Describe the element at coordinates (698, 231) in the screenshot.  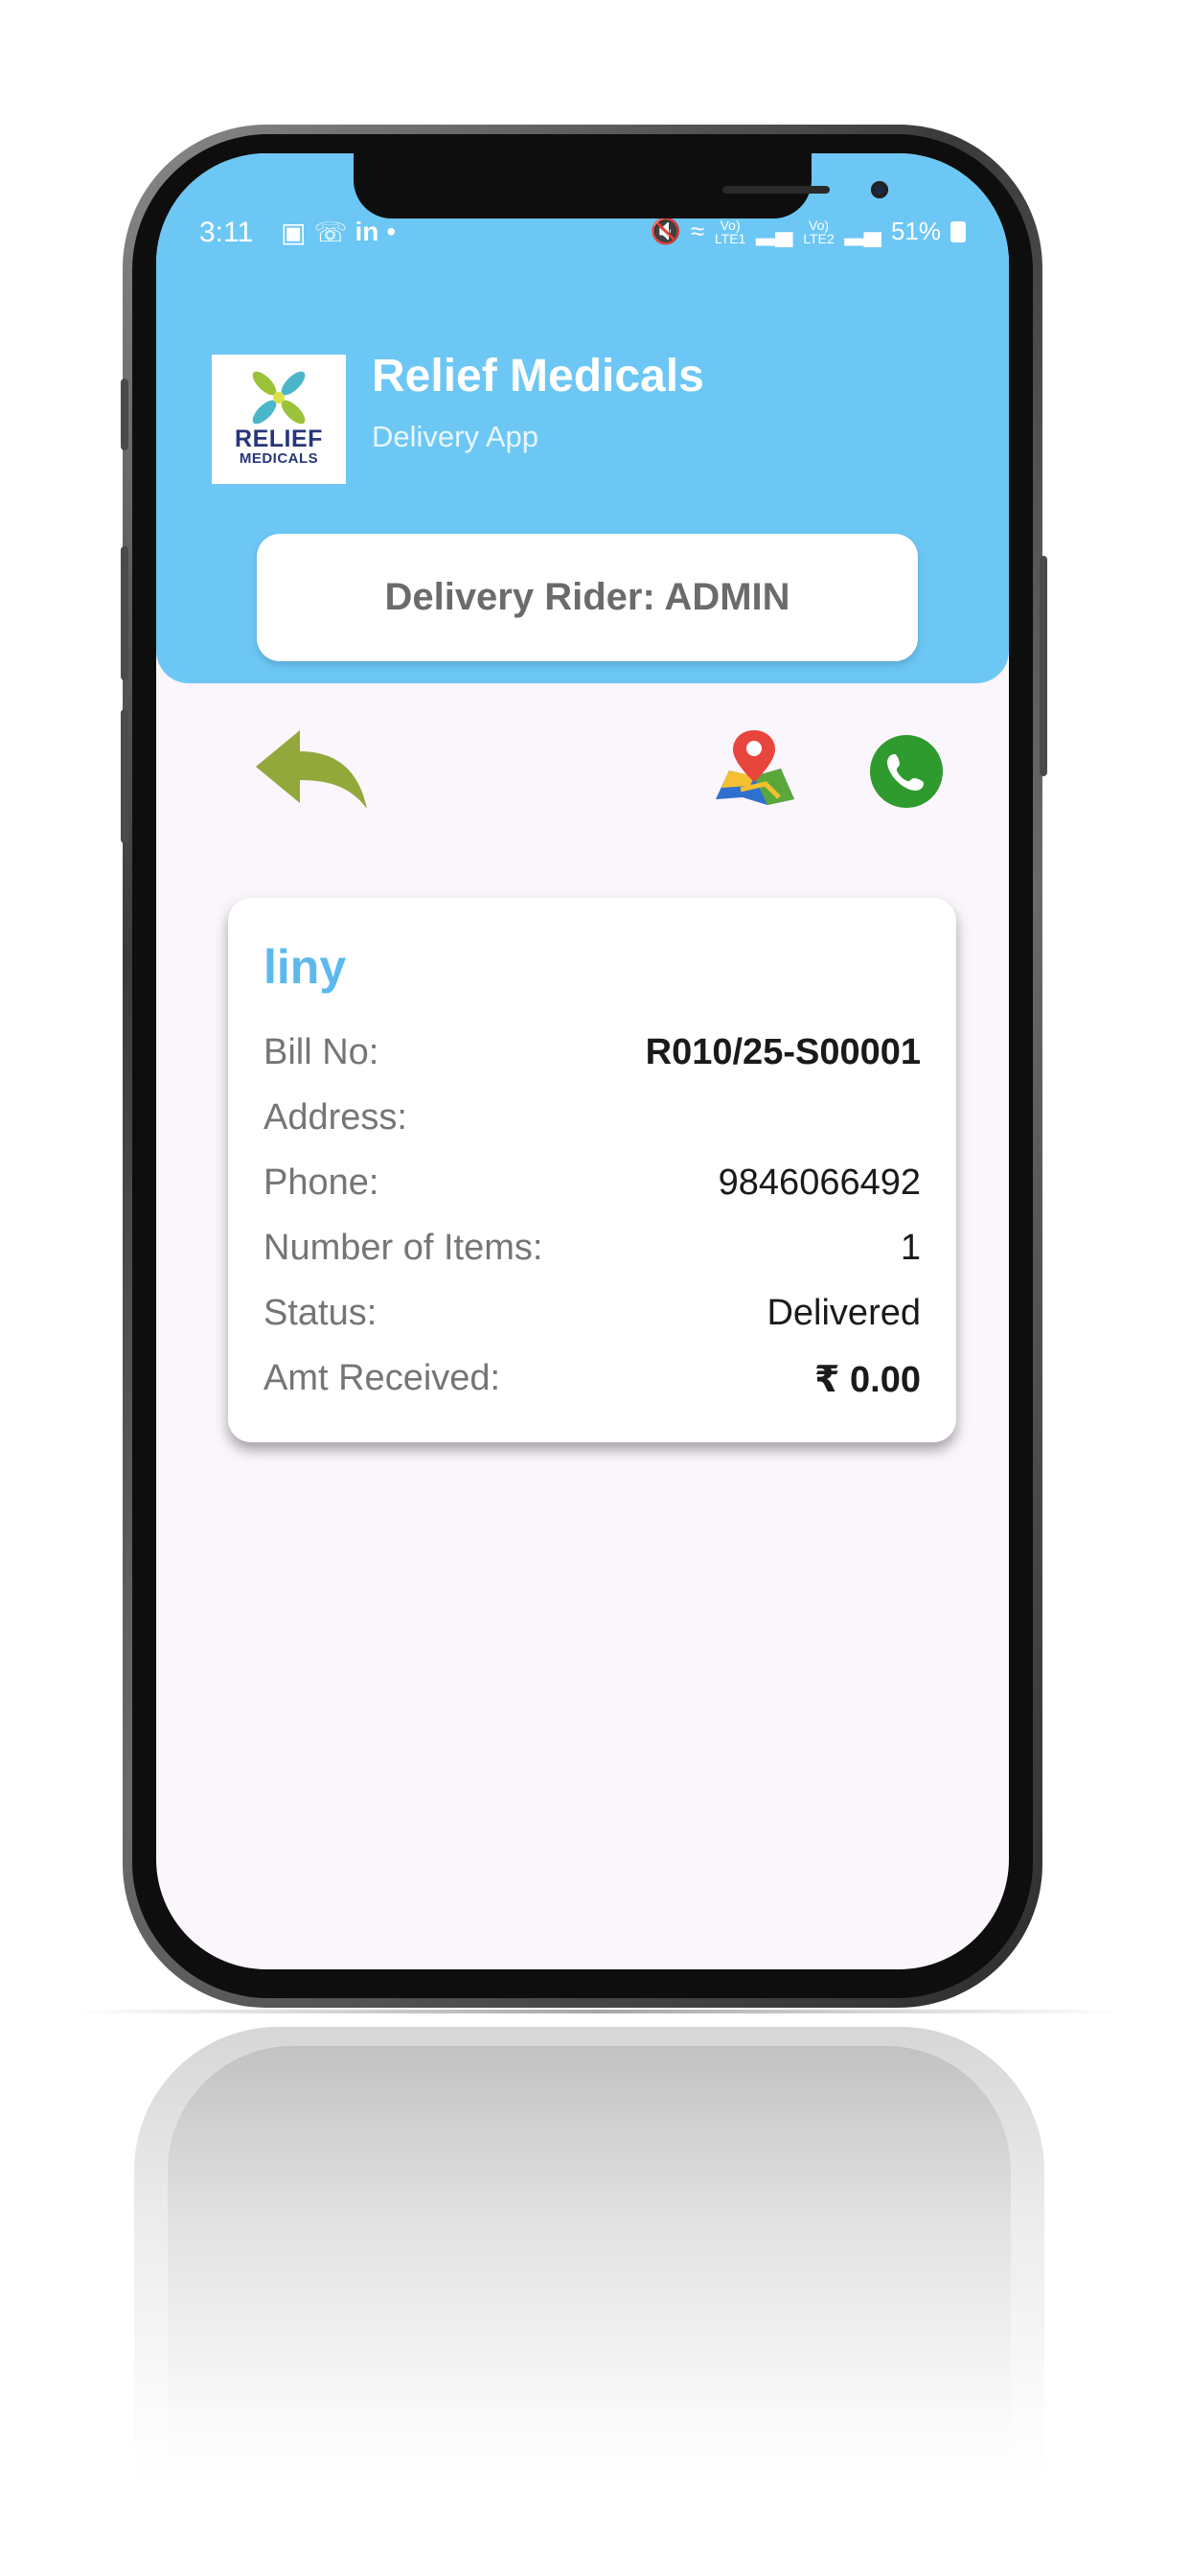
I see `wifi-icon: ≈` at that location.